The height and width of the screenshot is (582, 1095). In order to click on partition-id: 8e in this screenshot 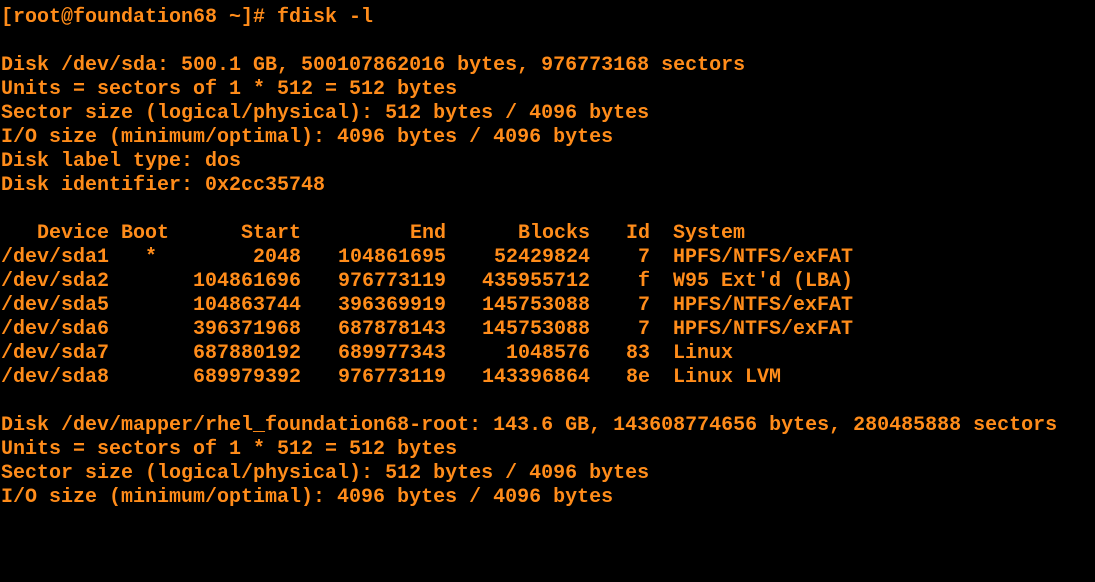, I will do `click(637, 377)`.